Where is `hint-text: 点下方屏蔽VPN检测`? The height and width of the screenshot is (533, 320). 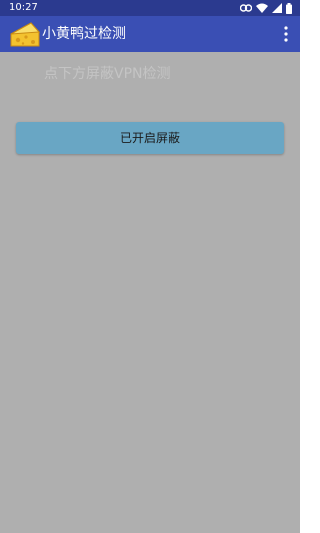 hint-text: 点下方屏蔽VPN检测 is located at coordinates (107, 74).